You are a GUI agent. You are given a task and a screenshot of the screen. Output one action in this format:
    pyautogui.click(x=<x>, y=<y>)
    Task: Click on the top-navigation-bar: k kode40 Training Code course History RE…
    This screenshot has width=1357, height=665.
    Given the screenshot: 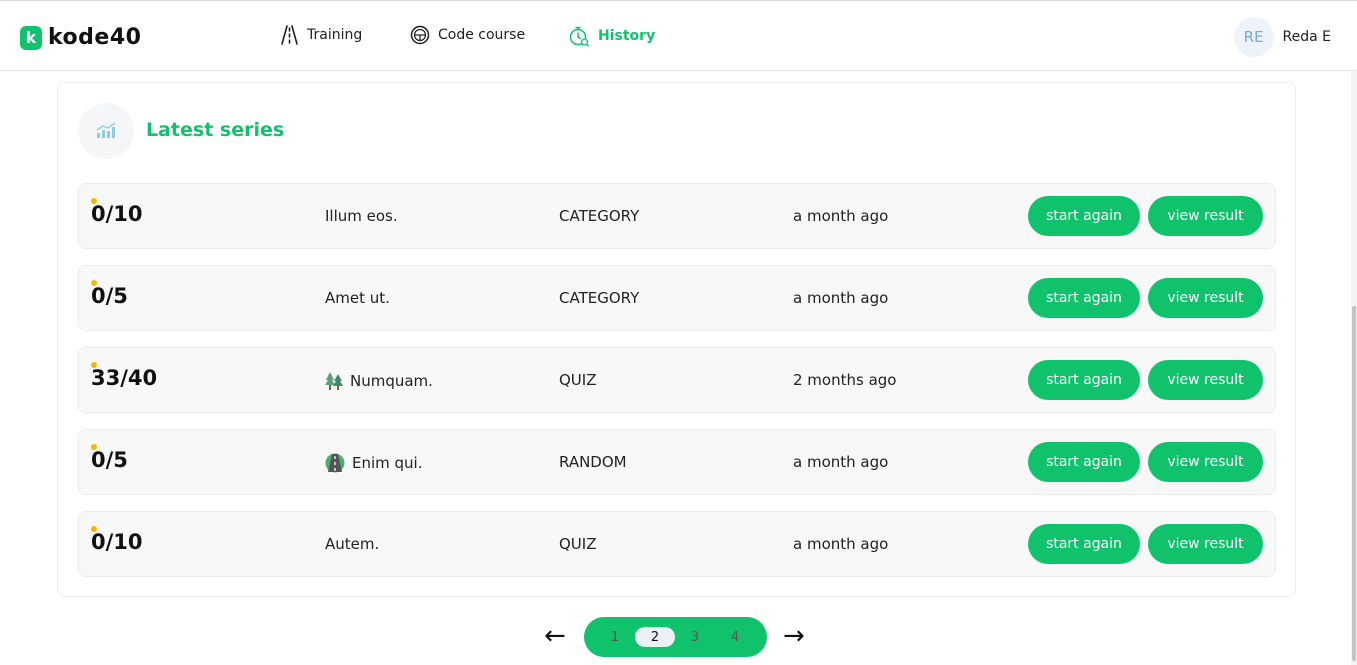 What is the action you would take?
    pyautogui.click(x=678, y=35)
    